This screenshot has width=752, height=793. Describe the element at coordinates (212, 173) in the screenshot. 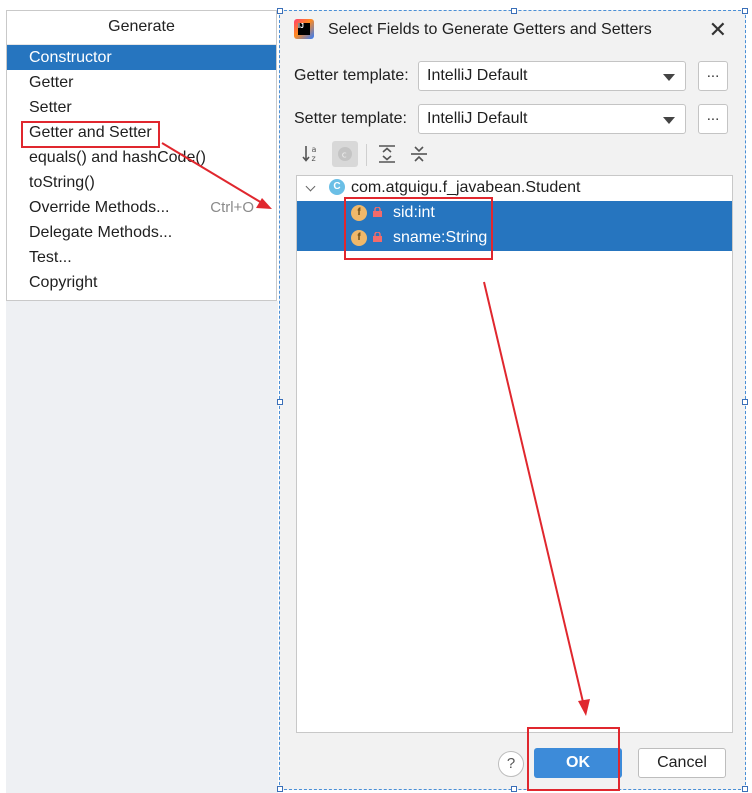

I see `annotation-arrow-to-dialog` at that location.